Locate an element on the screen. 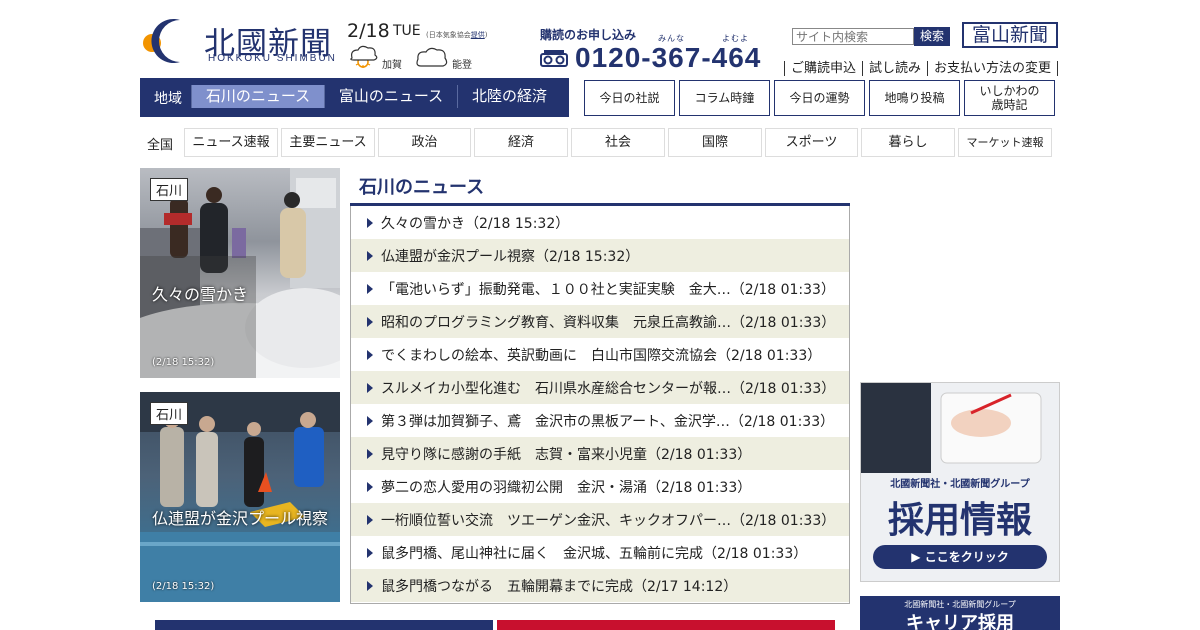 The height and width of the screenshot is (630, 1200). news-item: 鼠多門橋、尾山神社に届く 金沢城、五輪前に完成（2/18 01:33） is located at coordinates (600, 552).